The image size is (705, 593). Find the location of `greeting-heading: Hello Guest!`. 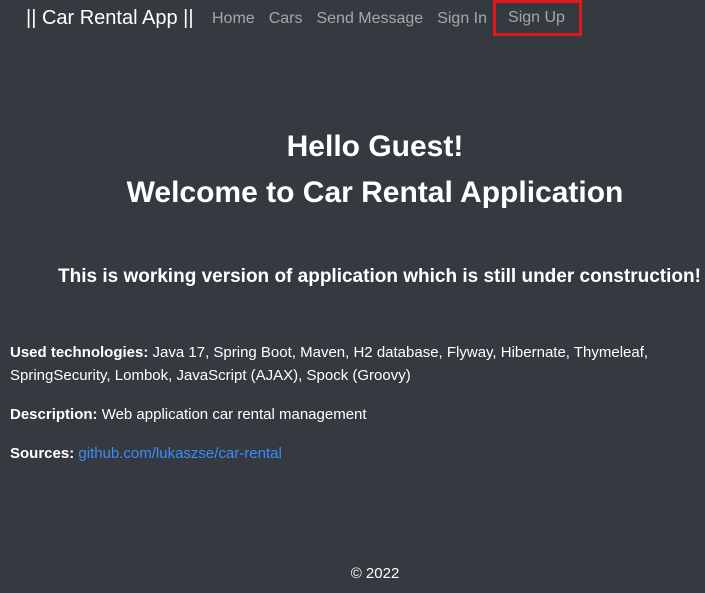

greeting-heading: Hello Guest! is located at coordinates (375, 146).